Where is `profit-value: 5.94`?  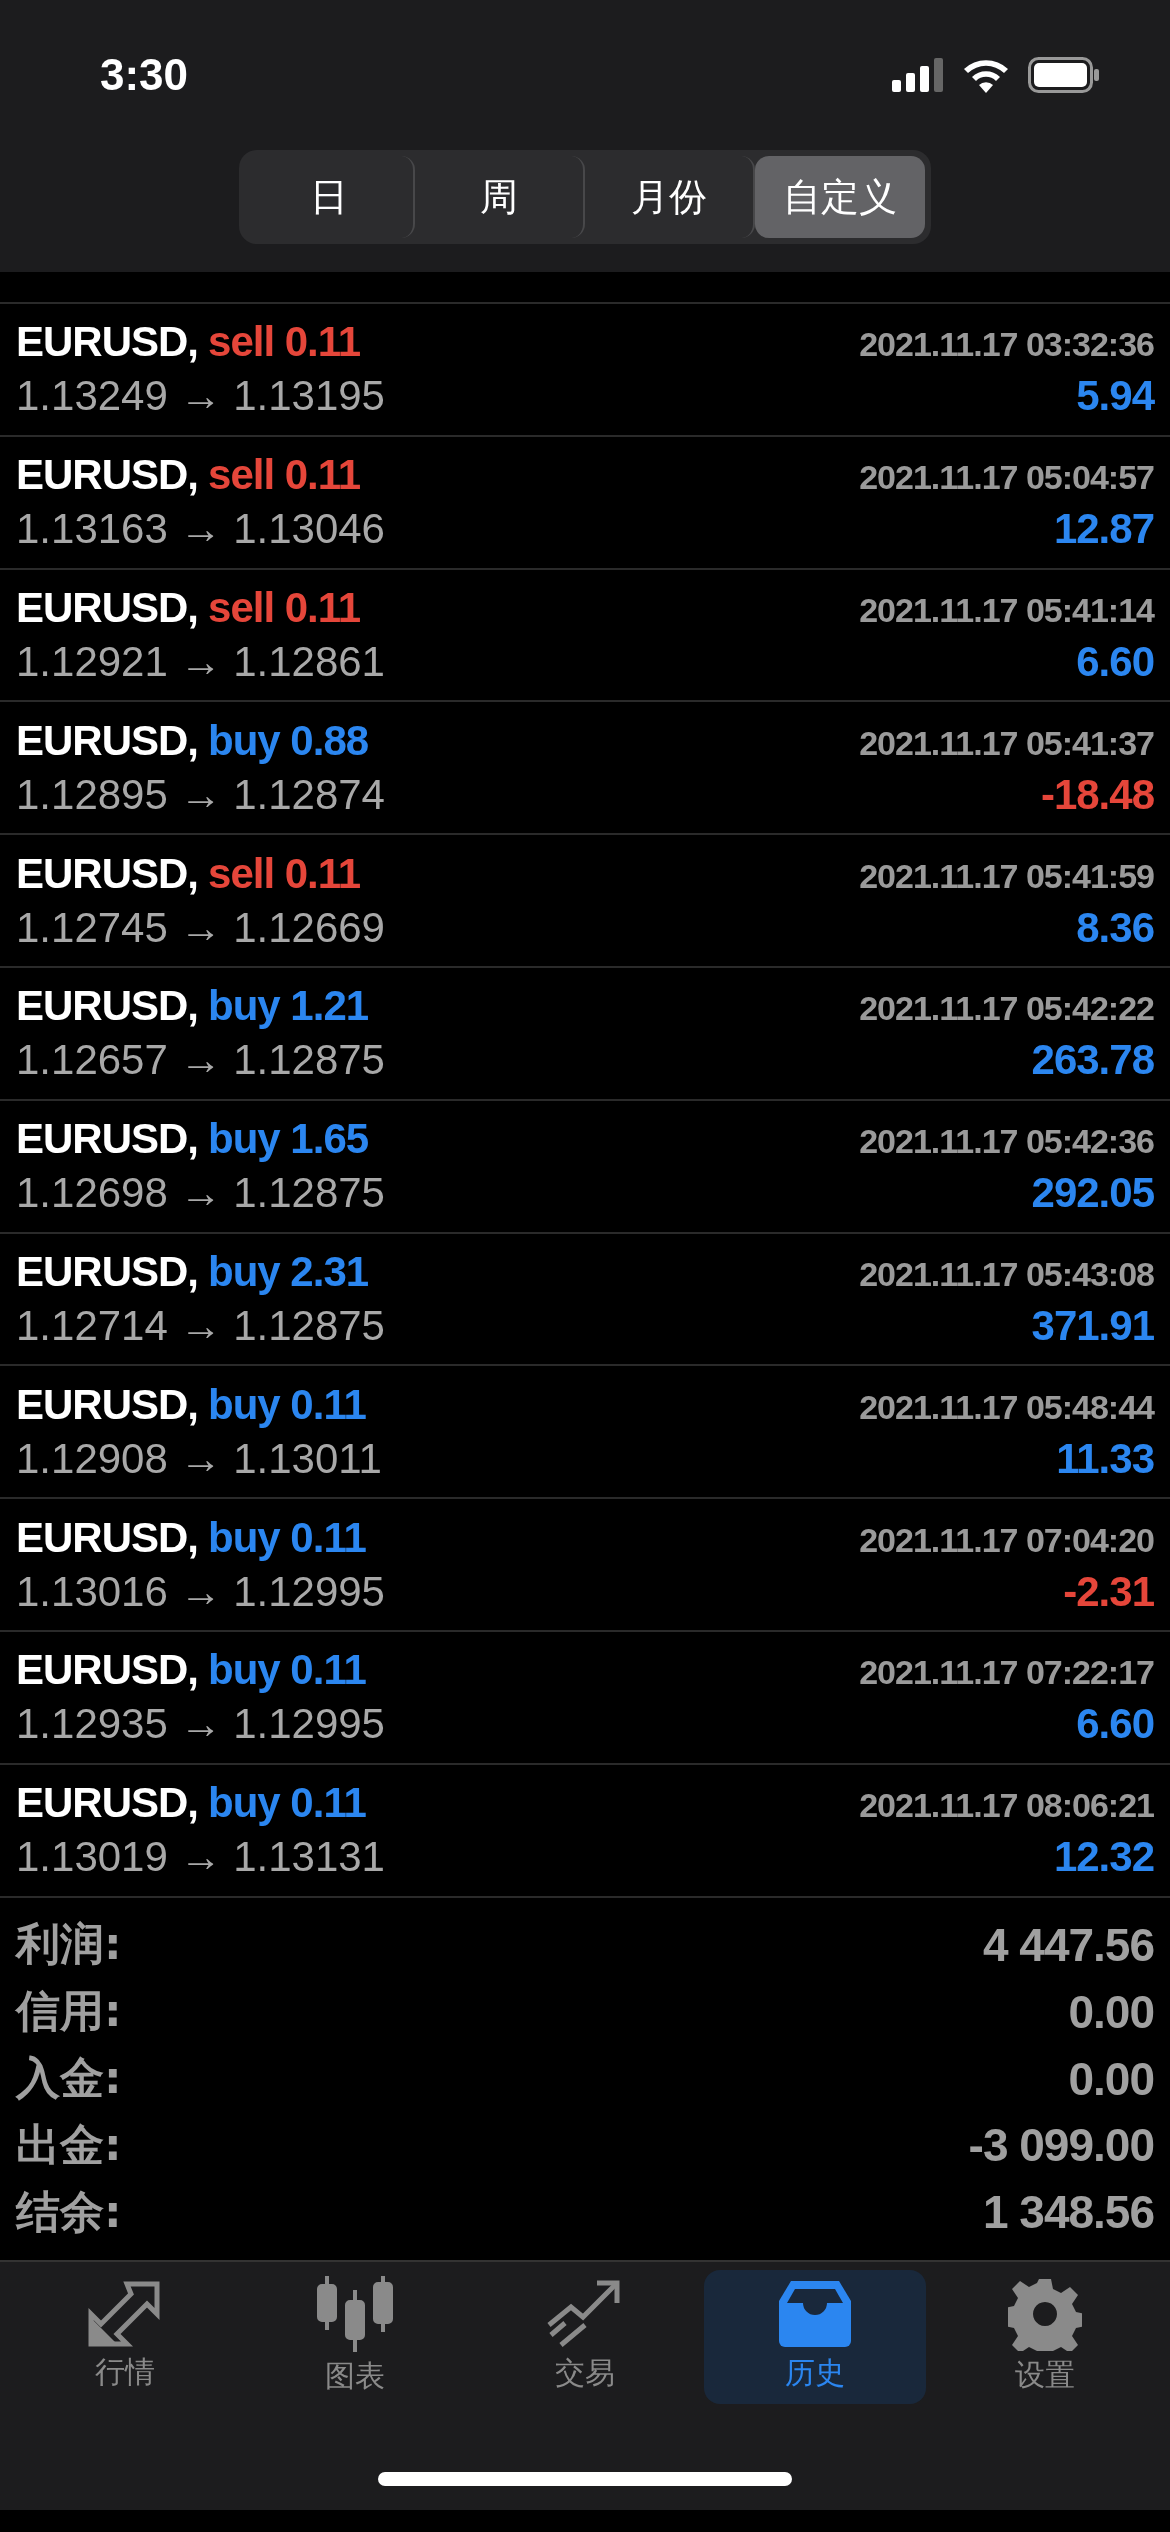
profit-value: 5.94 is located at coordinates (1115, 396).